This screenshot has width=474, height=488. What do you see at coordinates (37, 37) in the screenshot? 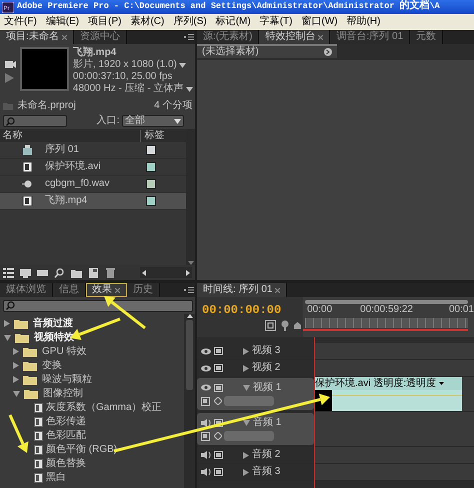
I see `panel-tab: 项目:未命名` at bounding box center [37, 37].